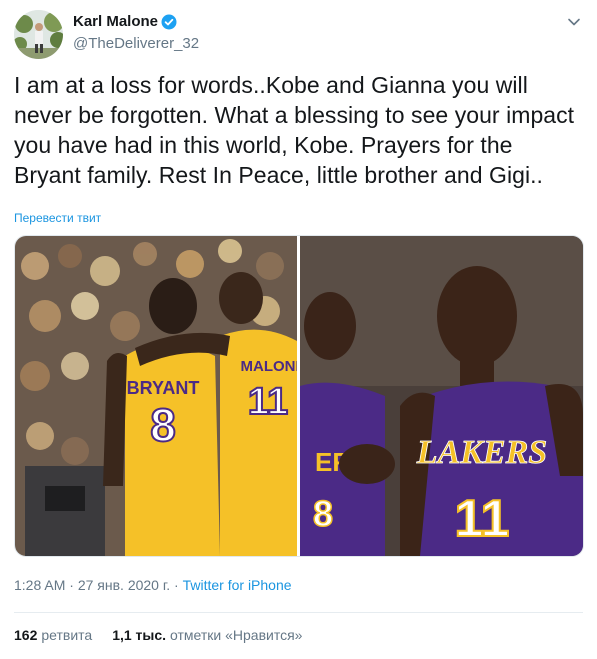 Image resolution: width=597 pixels, height=659 pixels. I want to click on jersey-number-11: 11, so click(268, 402).